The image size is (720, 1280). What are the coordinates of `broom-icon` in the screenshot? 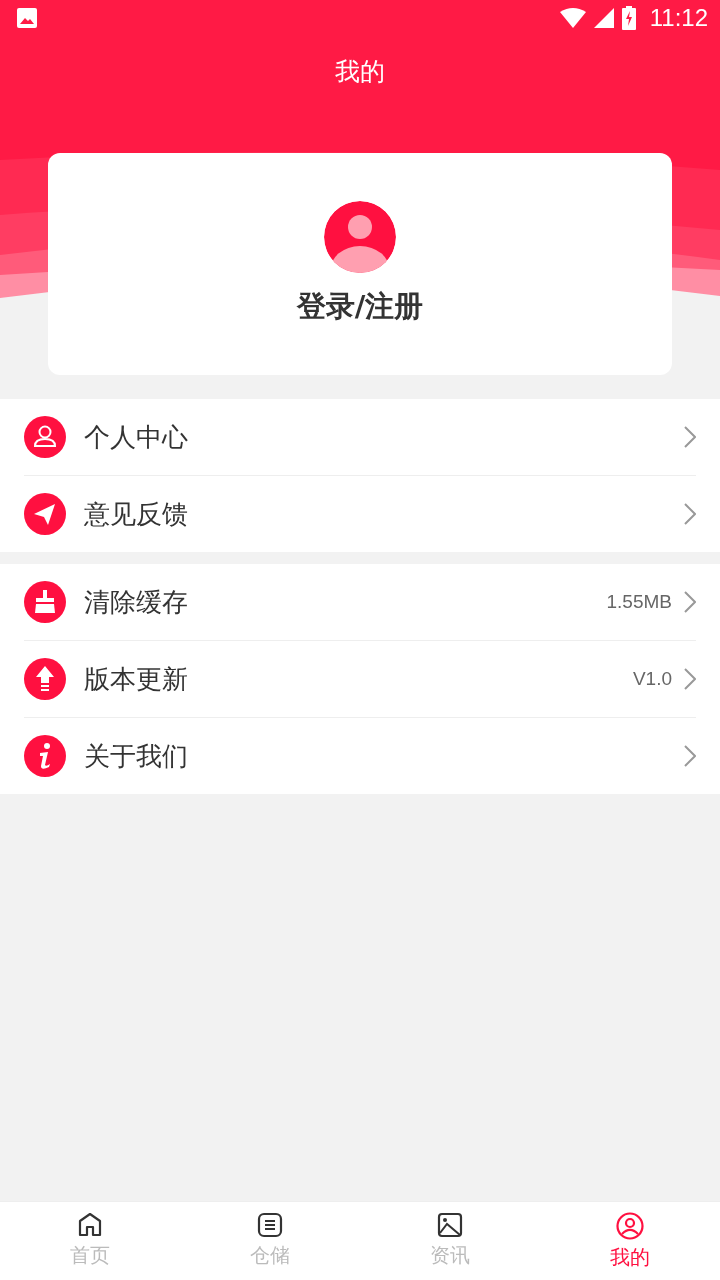 It's located at (45, 602).